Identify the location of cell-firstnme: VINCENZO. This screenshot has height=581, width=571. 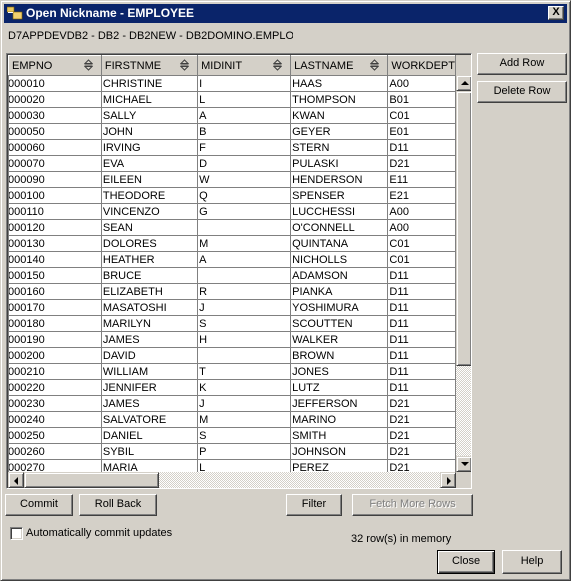
(149, 211).